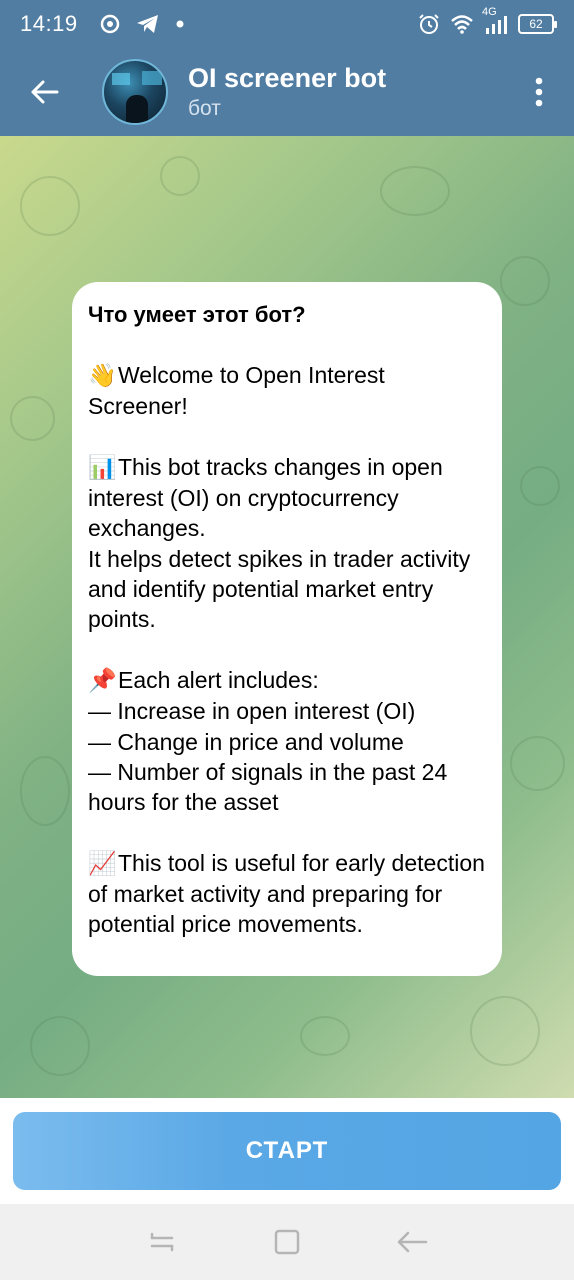 The width and height of the screenshot is (574, 1280). I want to click on alert-item: — Increase in open interest (OI), so click(252, 711).